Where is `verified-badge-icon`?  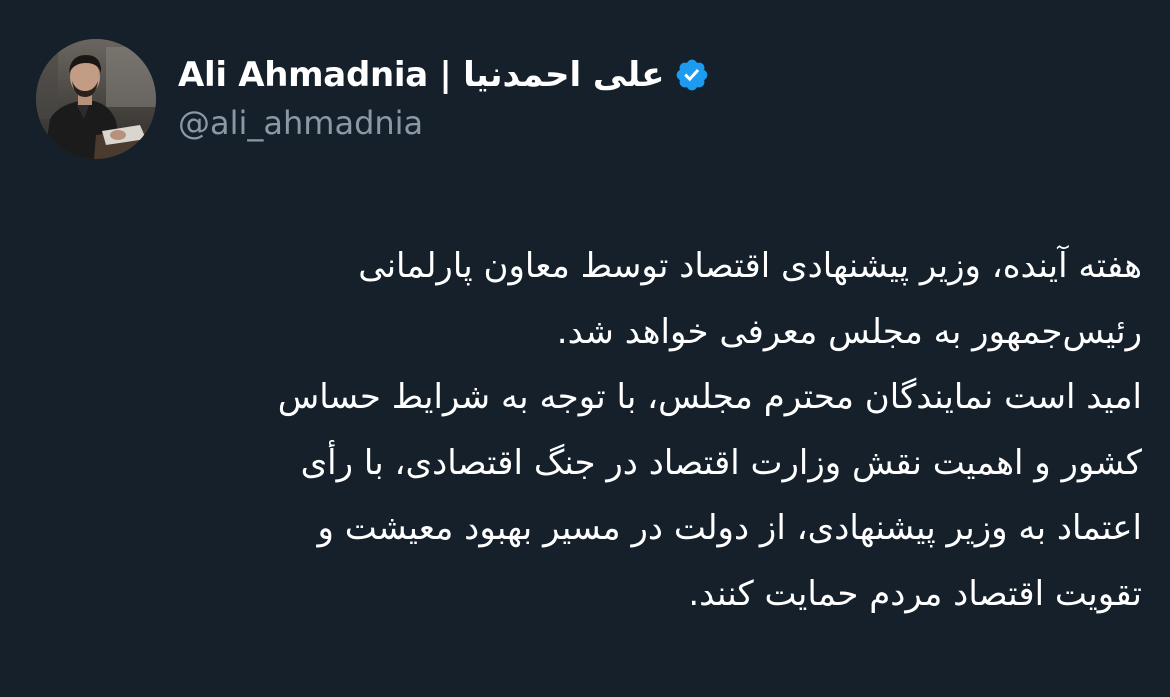 verified-badge-icon is located at coordinates (692, 75).